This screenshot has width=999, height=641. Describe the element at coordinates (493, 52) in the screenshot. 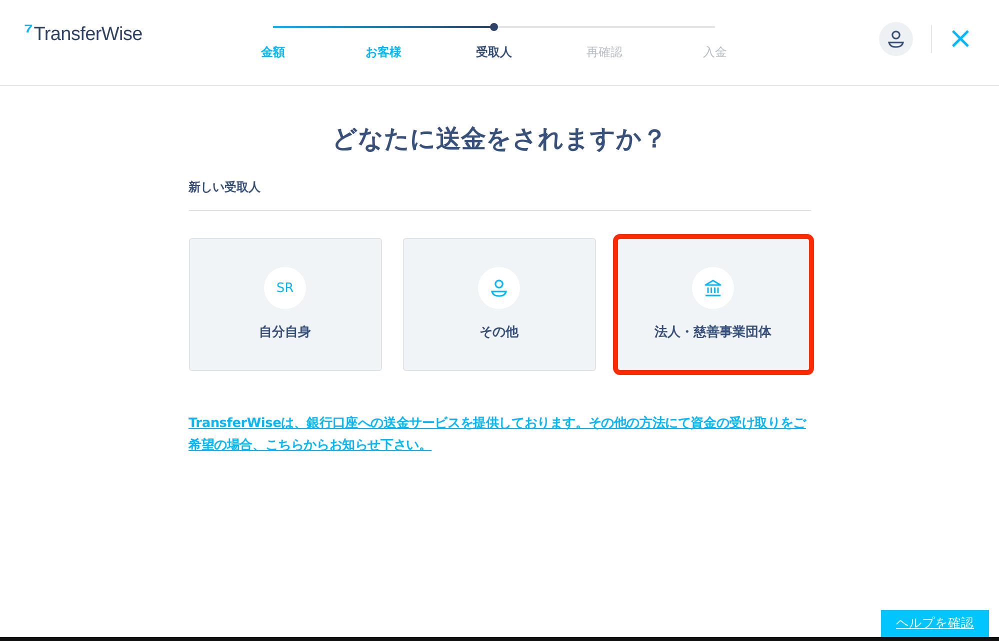

I see `step-label: 受取人` at that location.